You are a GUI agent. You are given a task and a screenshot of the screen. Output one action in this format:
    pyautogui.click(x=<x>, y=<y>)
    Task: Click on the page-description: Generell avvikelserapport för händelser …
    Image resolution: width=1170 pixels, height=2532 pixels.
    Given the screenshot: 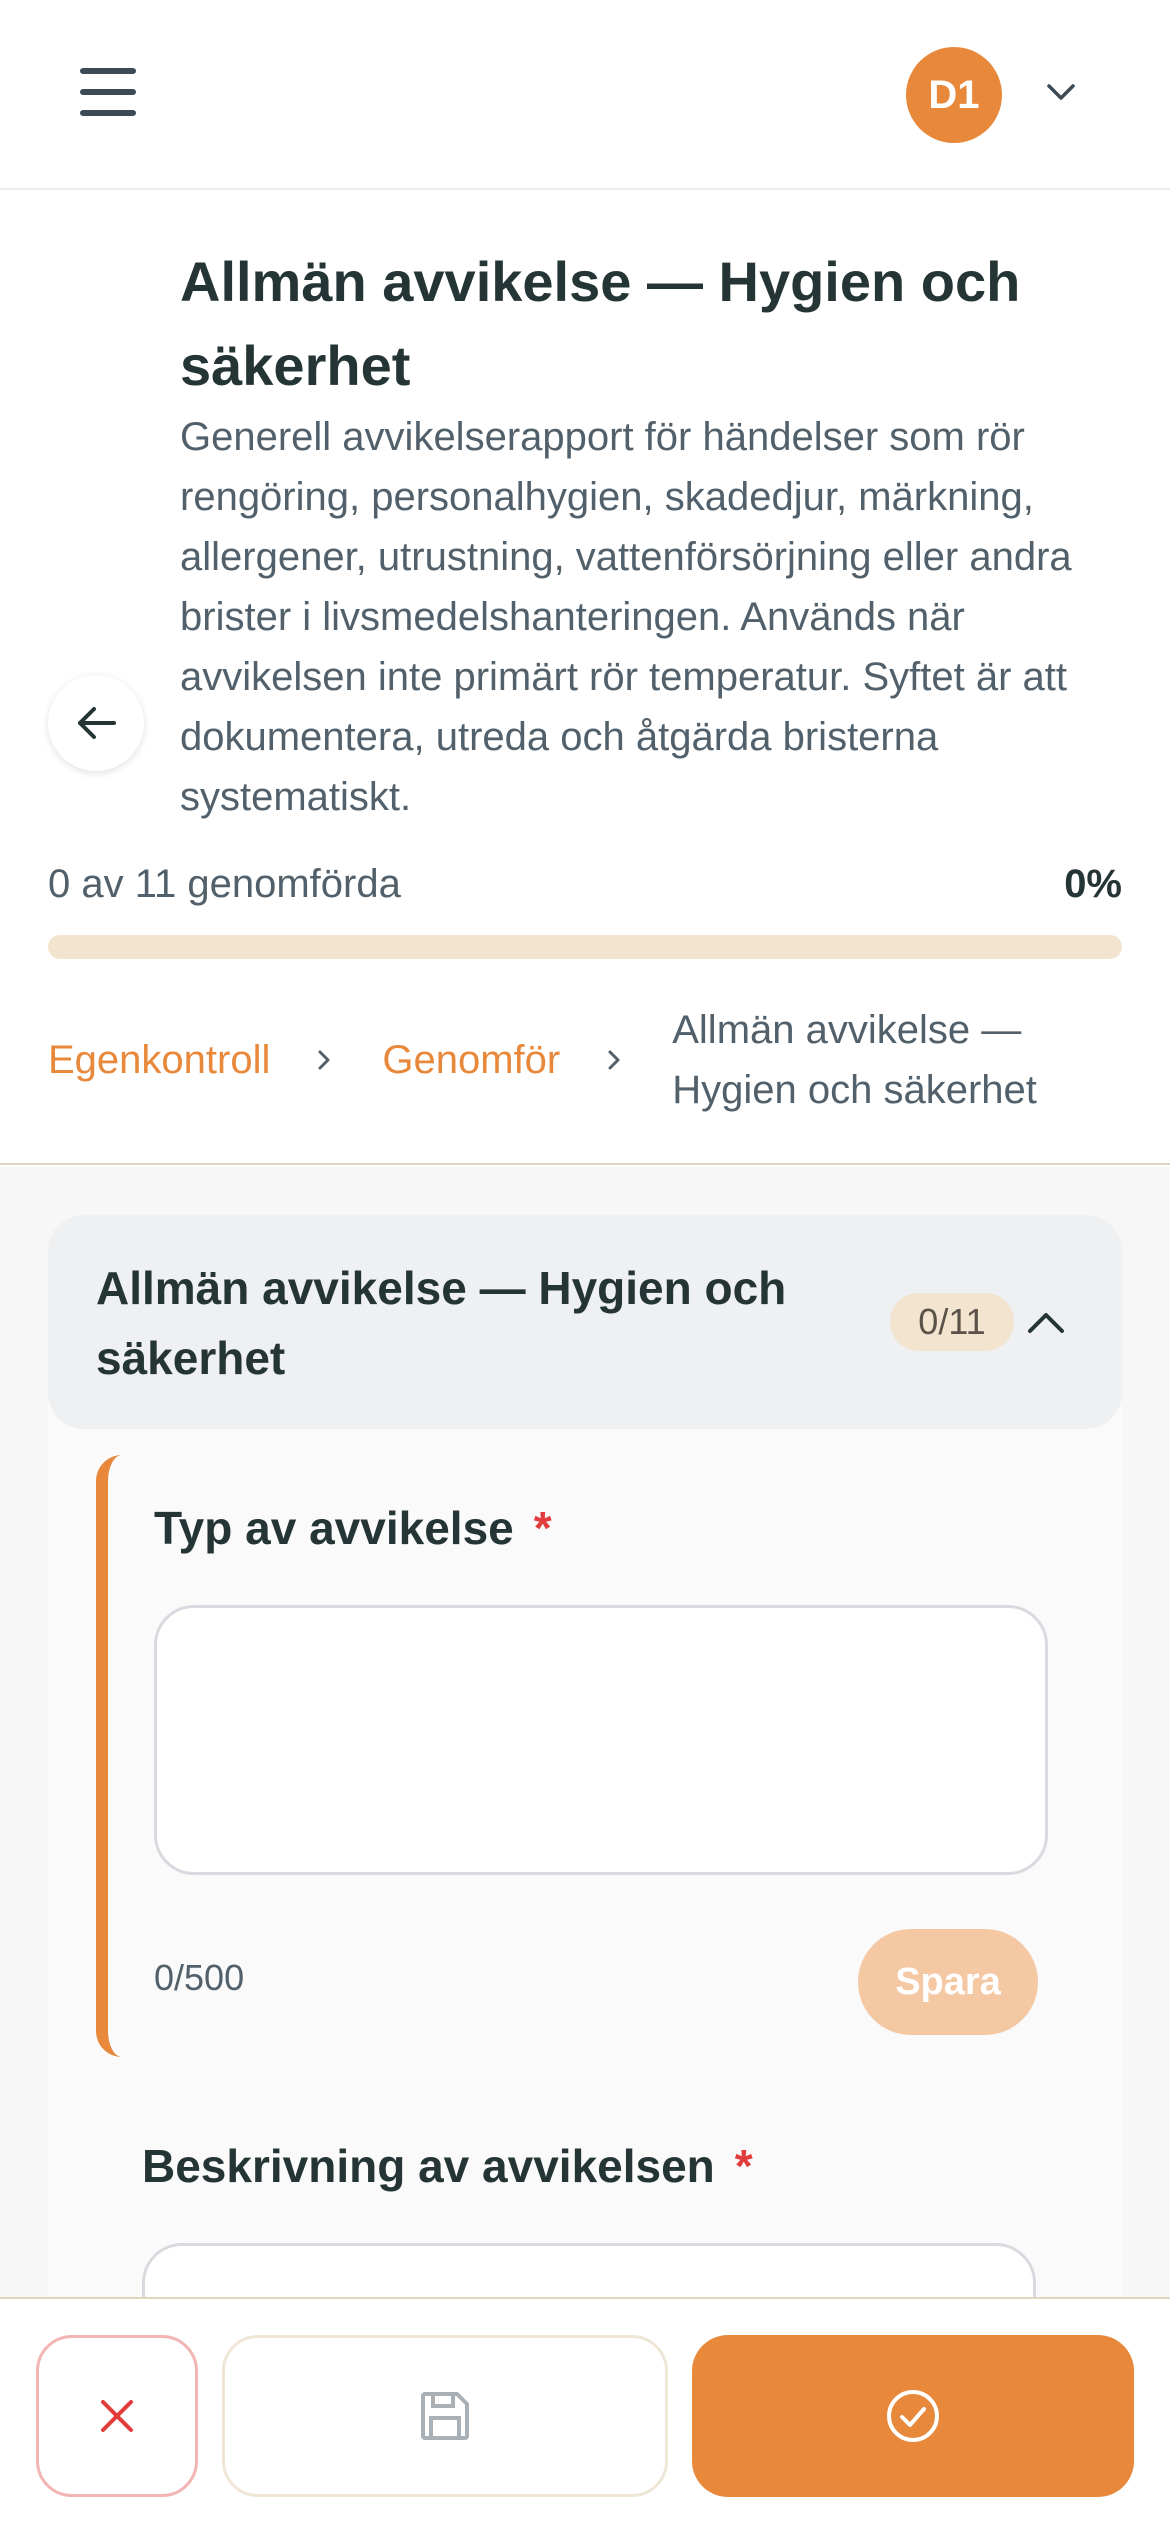 What is the action you would take?
    pyautogui.click(x=626, y=617)
    